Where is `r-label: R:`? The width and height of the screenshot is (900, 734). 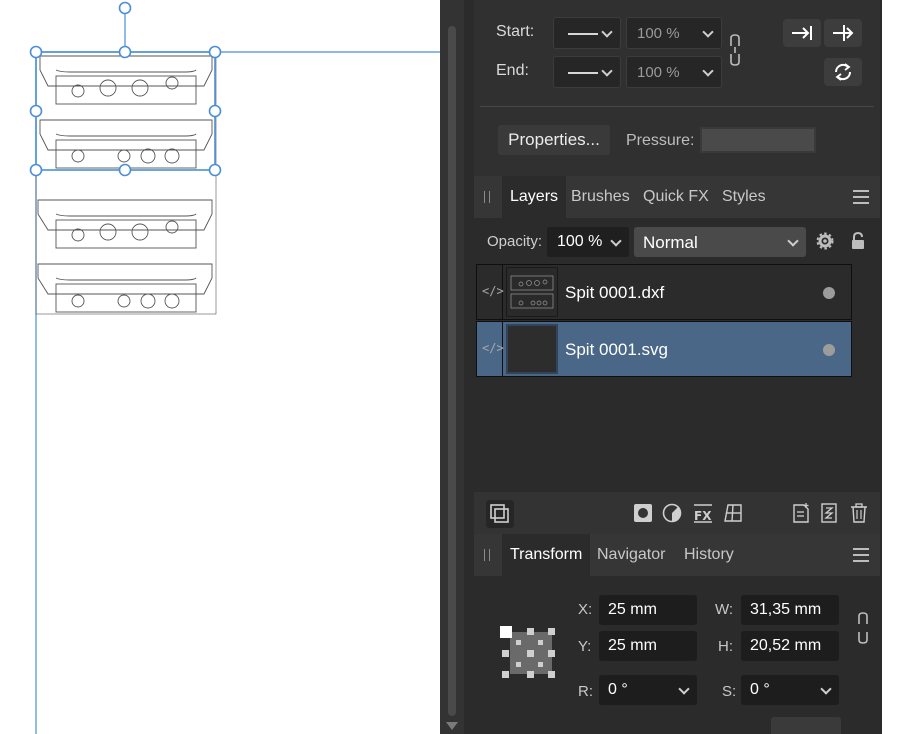
r-label: R: is located at coordinates (585, 691).